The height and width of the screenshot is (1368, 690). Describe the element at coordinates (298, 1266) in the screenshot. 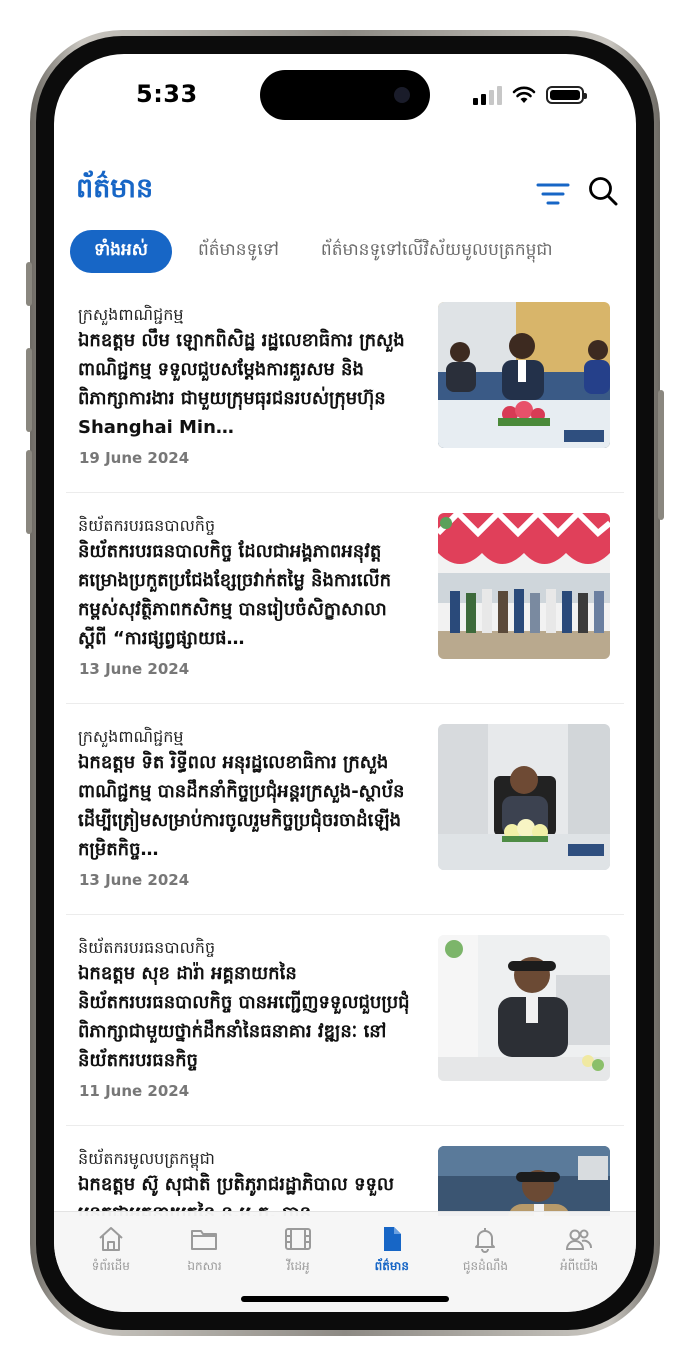

I see `tabbar-label: វីដេអូ` at that location.